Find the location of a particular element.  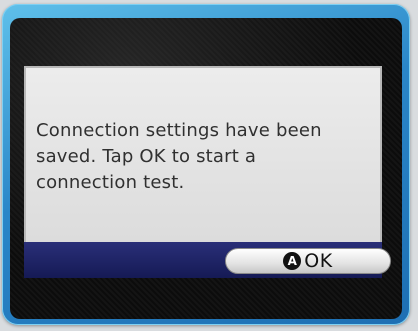

ok-button: A OK is located at coordinates (308, 261).